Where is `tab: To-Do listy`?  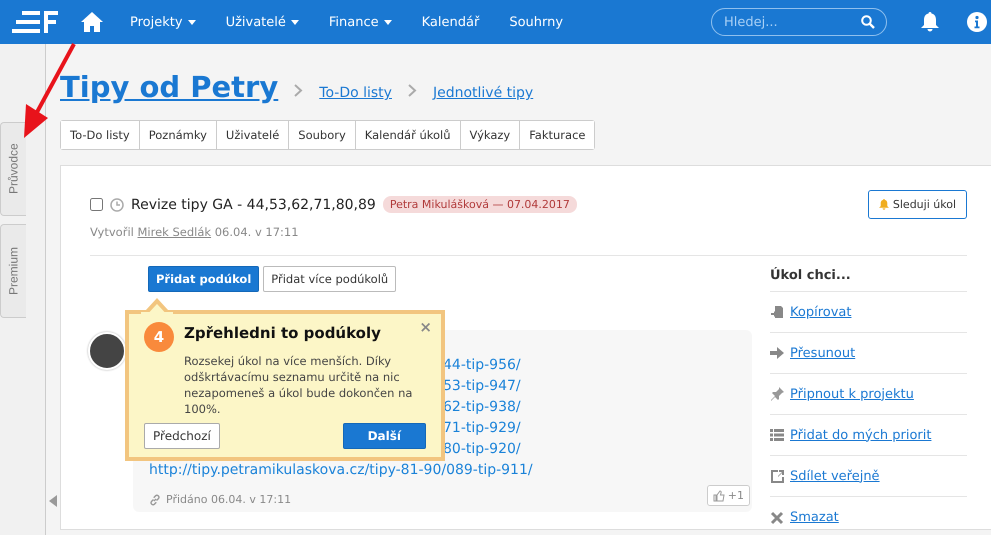
tab: To-Do listy is located at coordinates (100, 135).